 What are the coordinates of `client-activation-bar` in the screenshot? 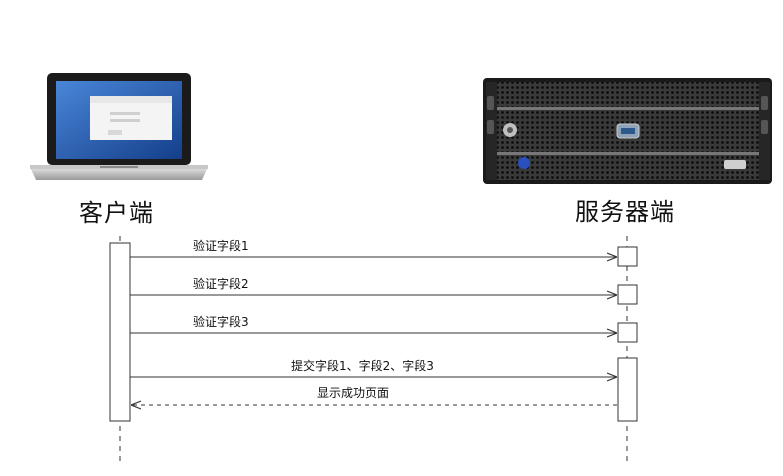 It's located at (120, 332).